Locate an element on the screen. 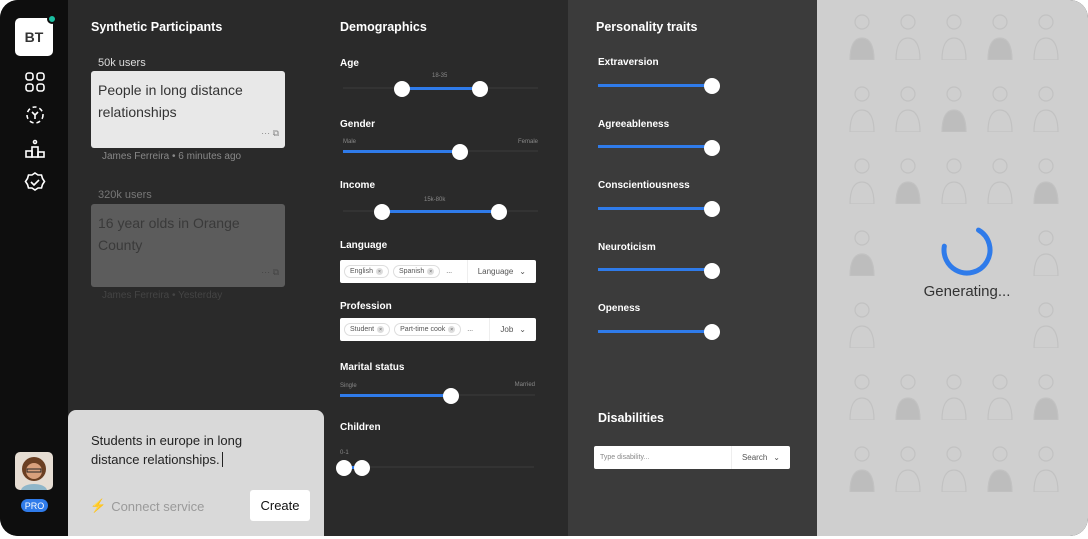  trait-conscientiousness-slider-fill is located at coordinates (655, 208).